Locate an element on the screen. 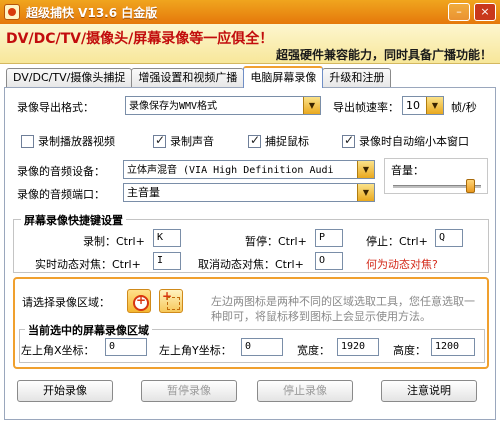 Image resolution: width=500 pixels, height=426 pixels. minimize-button: – is located at coordinates (459, 12).